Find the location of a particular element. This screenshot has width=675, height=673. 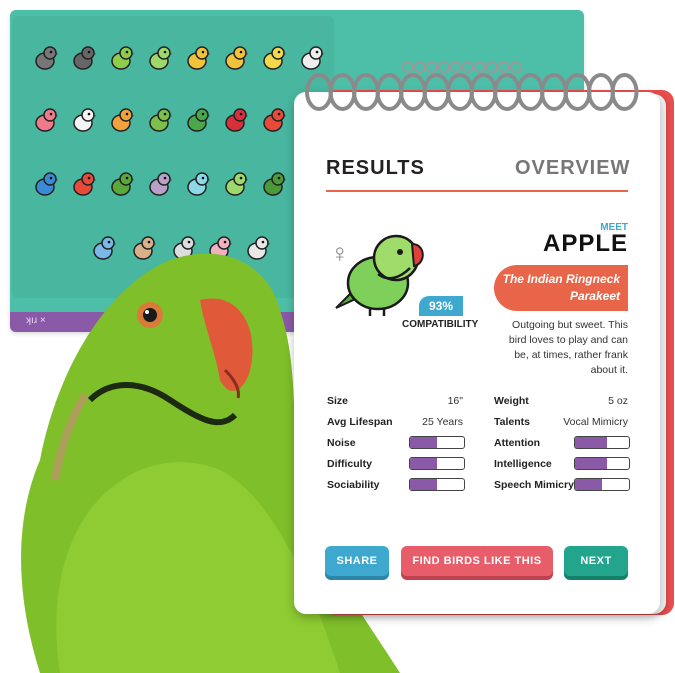

attention-meter is located at coordinates (602, 442).